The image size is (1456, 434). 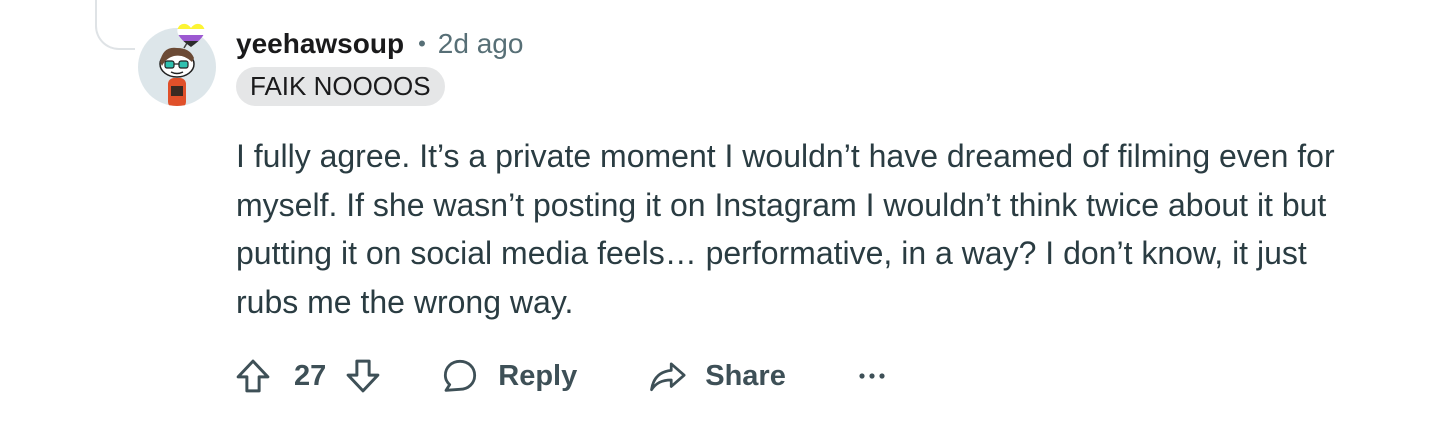 I want to click on more-dots-icon, so click(x=872, y=376).